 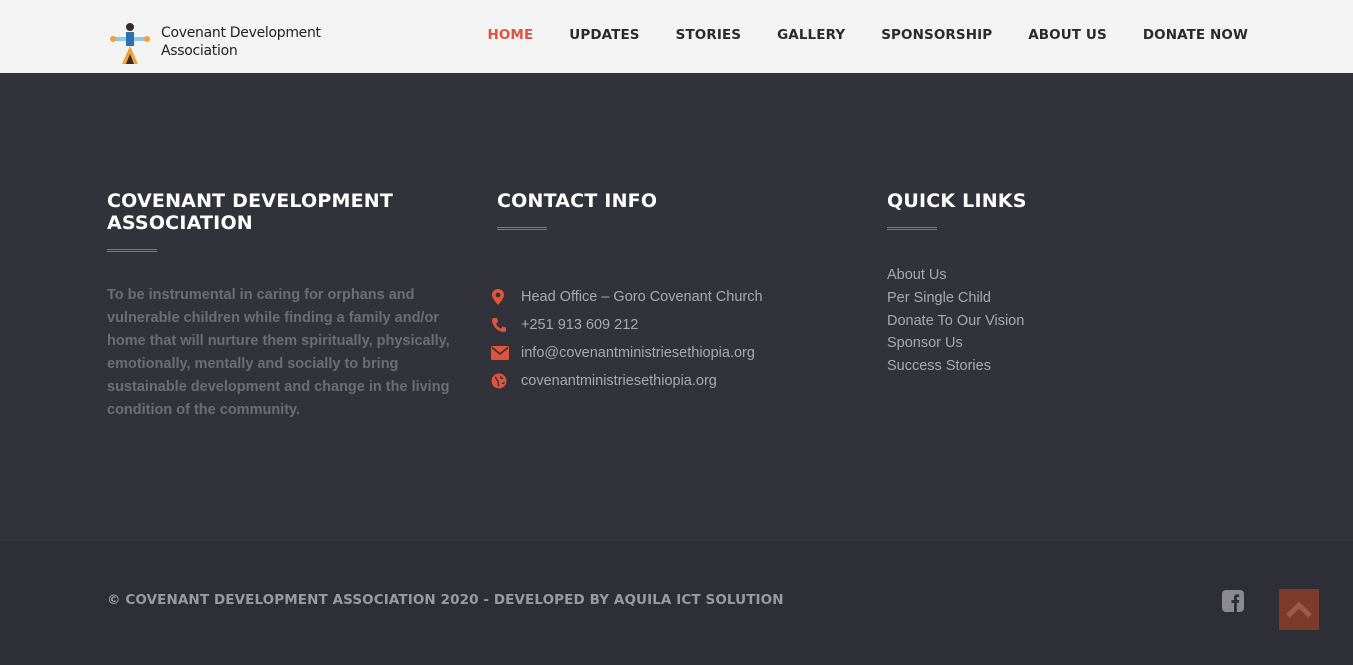 I want to click on chevron-up-icon, so click(x=1299, y=609).